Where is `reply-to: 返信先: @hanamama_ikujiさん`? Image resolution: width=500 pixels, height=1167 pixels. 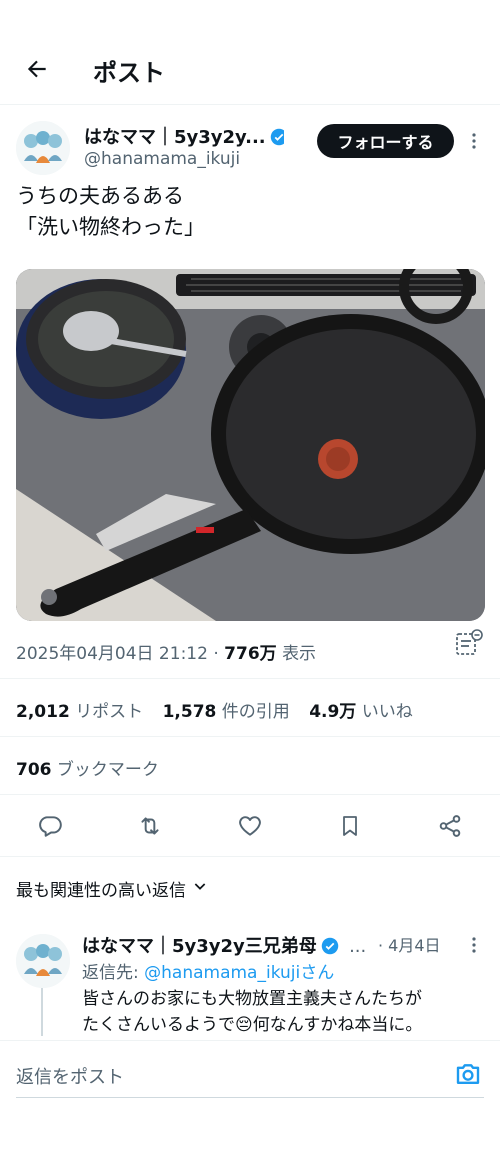 reply-to: 返信先: @hanamama_ikujiさん is located at coordinates (208, 970).